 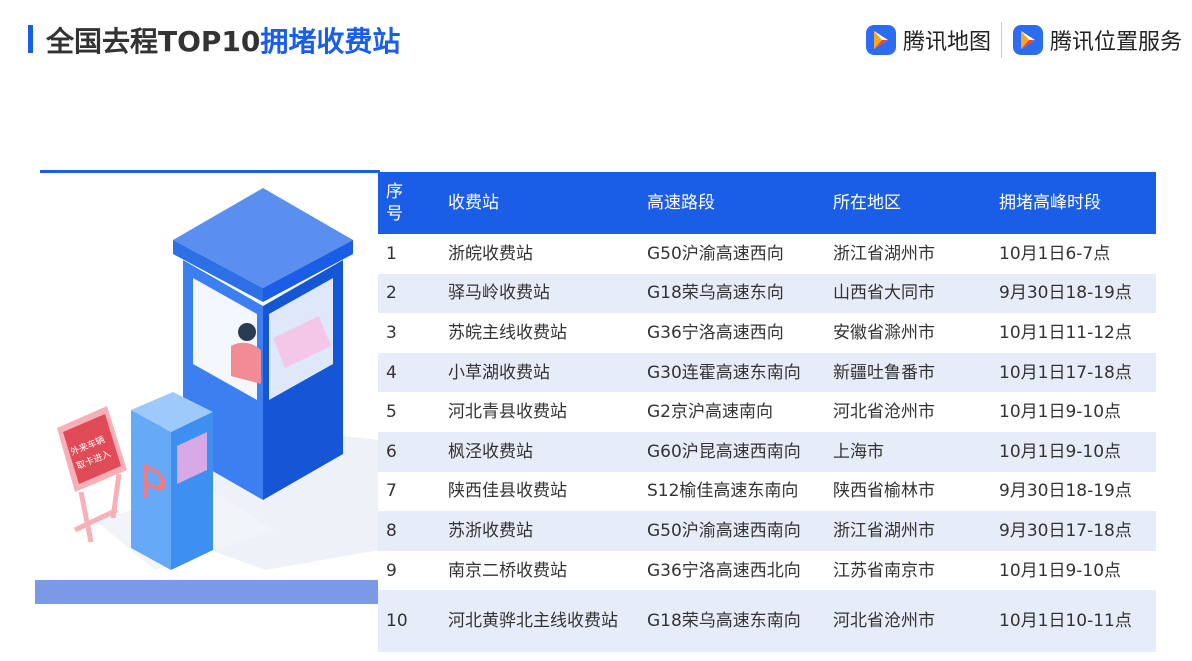 I want to click on cell-region: 新疆吐鲁番市, so click(x=908, y=372).